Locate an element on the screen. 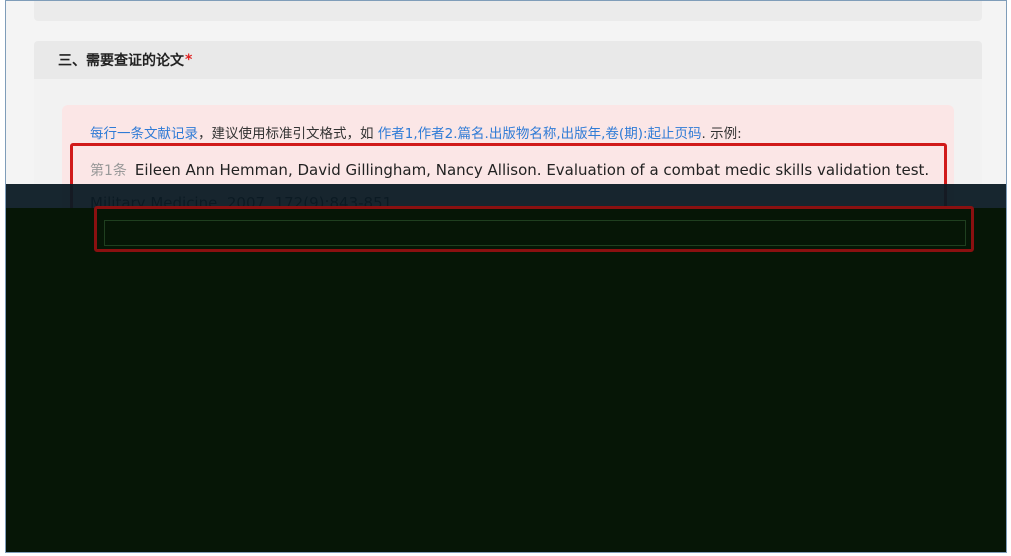 Image resolution: width=1011 pixels, height=556 pixels. hint-example-label: . 示例: is located at coordinates (721, 134).